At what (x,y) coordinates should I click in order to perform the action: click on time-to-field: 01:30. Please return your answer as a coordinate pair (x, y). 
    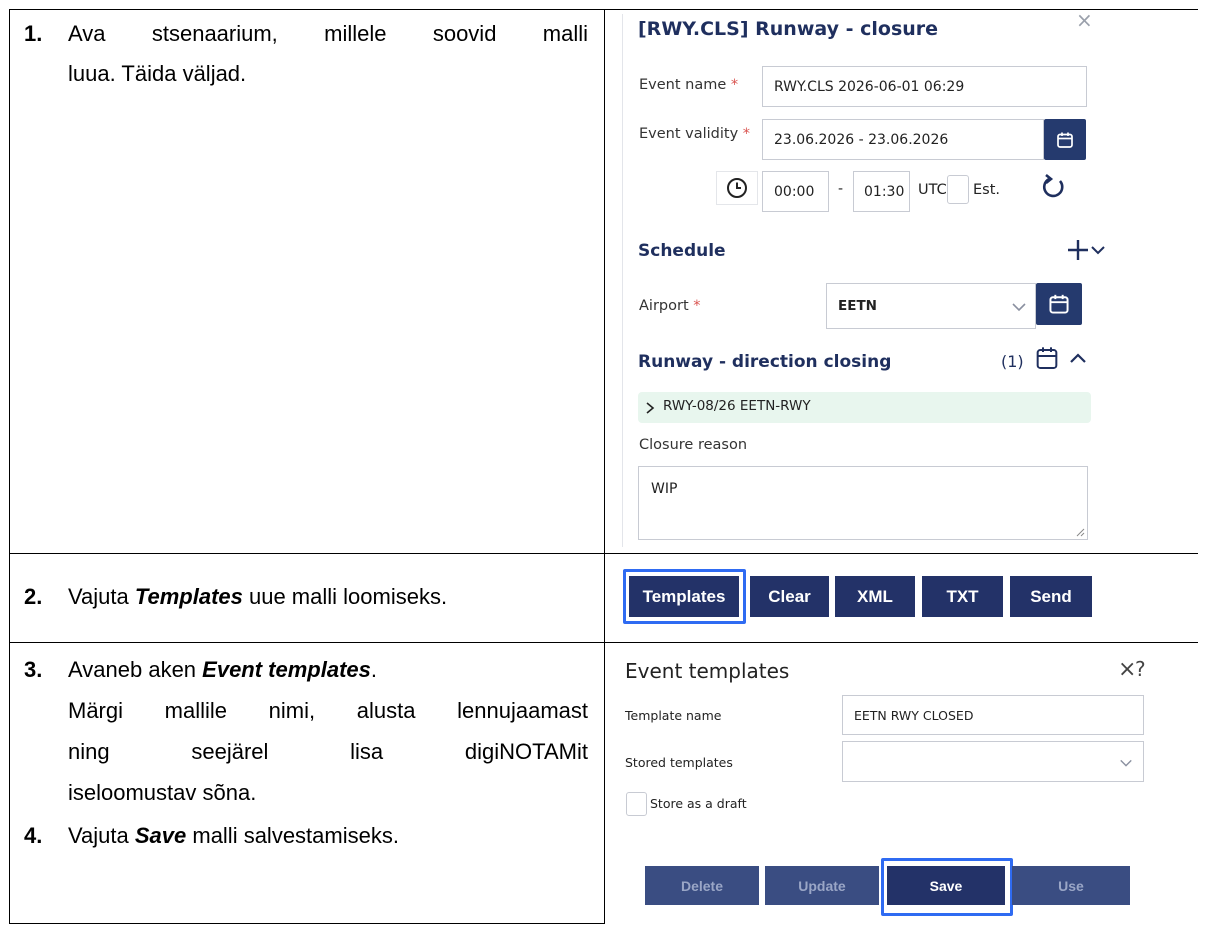
    Looking at the image, I should click on (881, 191).